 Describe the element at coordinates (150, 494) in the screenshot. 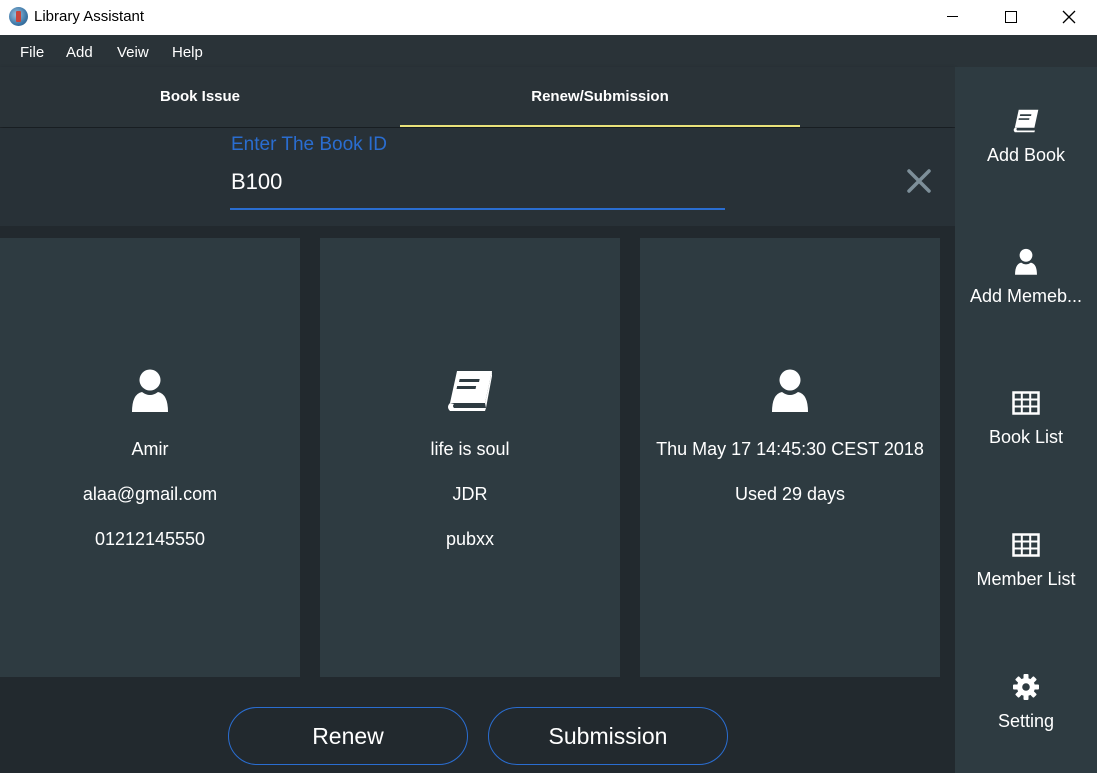

I see `member-email: alaa@gmail.com` at that location.